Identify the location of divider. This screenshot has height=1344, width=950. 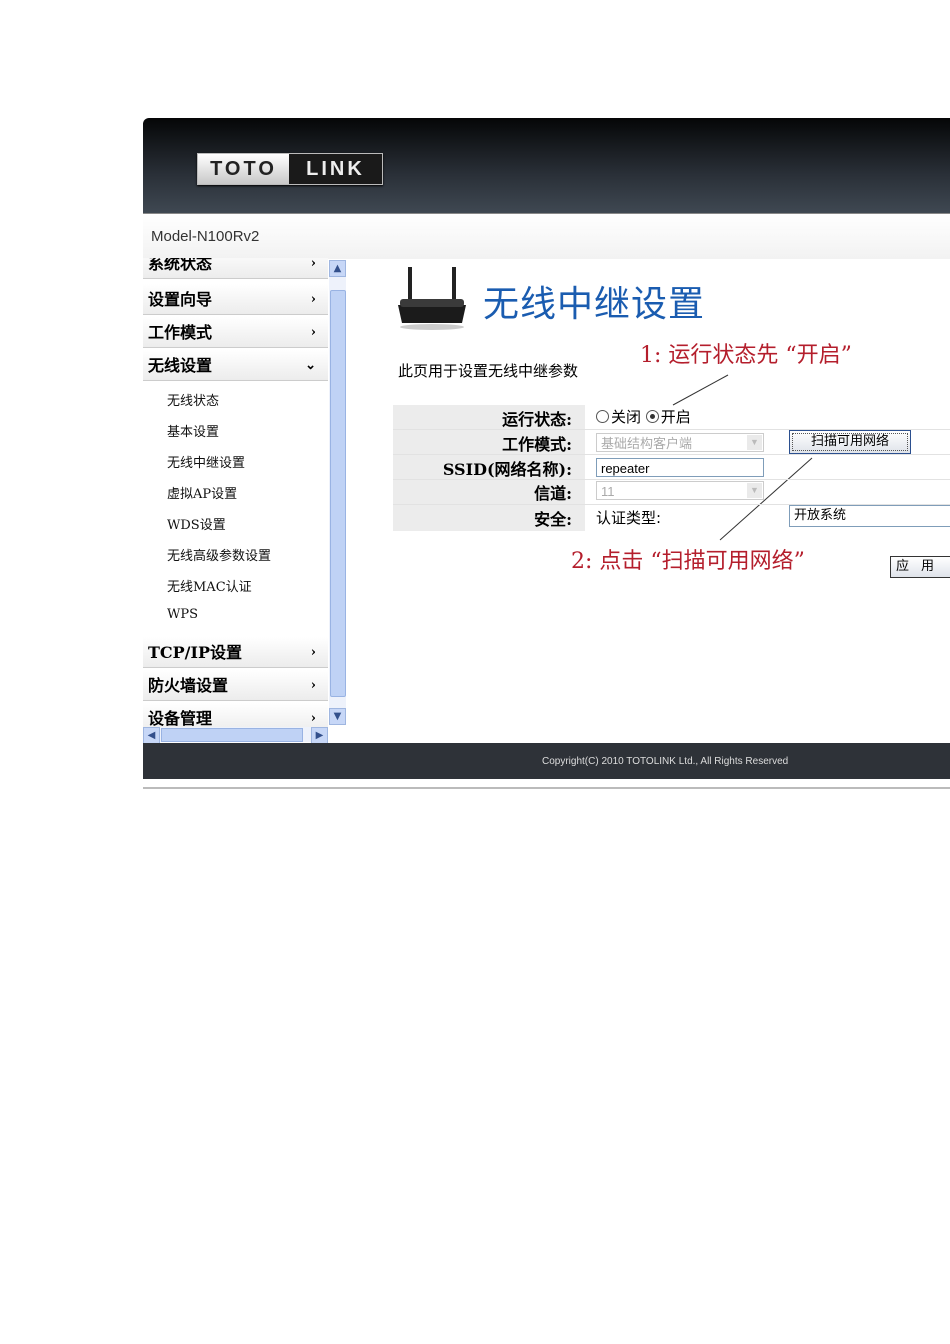
(546, 788).